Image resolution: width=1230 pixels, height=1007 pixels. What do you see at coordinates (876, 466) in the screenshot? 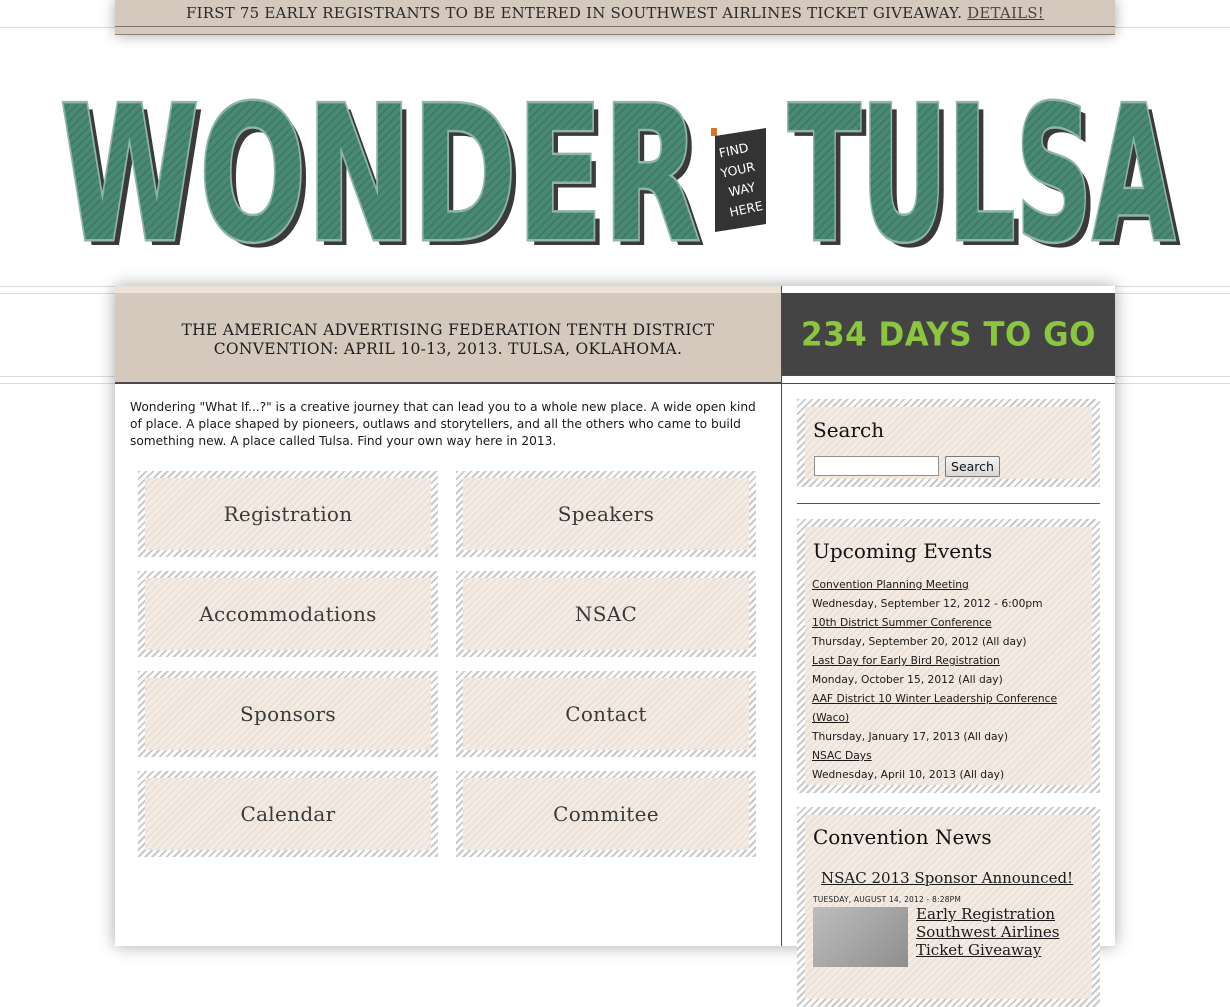
I see `search-input` at bounding box center [876, 466].